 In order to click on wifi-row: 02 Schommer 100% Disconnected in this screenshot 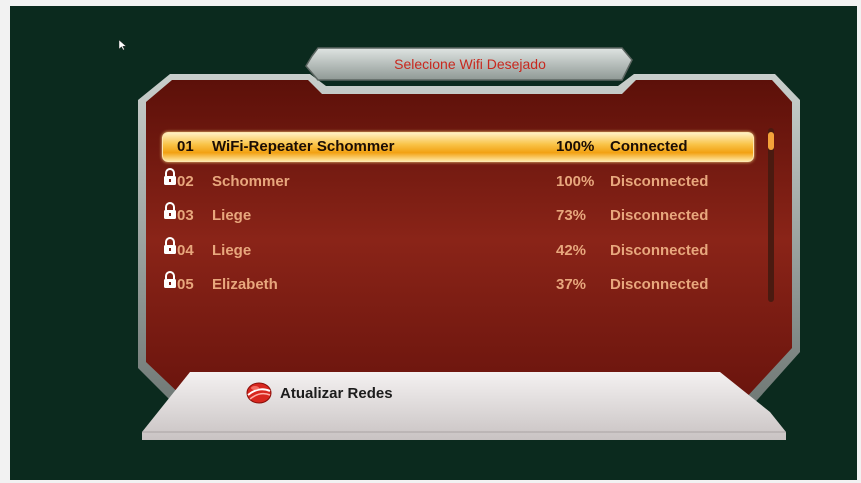, I will do `click(457, 182)`.